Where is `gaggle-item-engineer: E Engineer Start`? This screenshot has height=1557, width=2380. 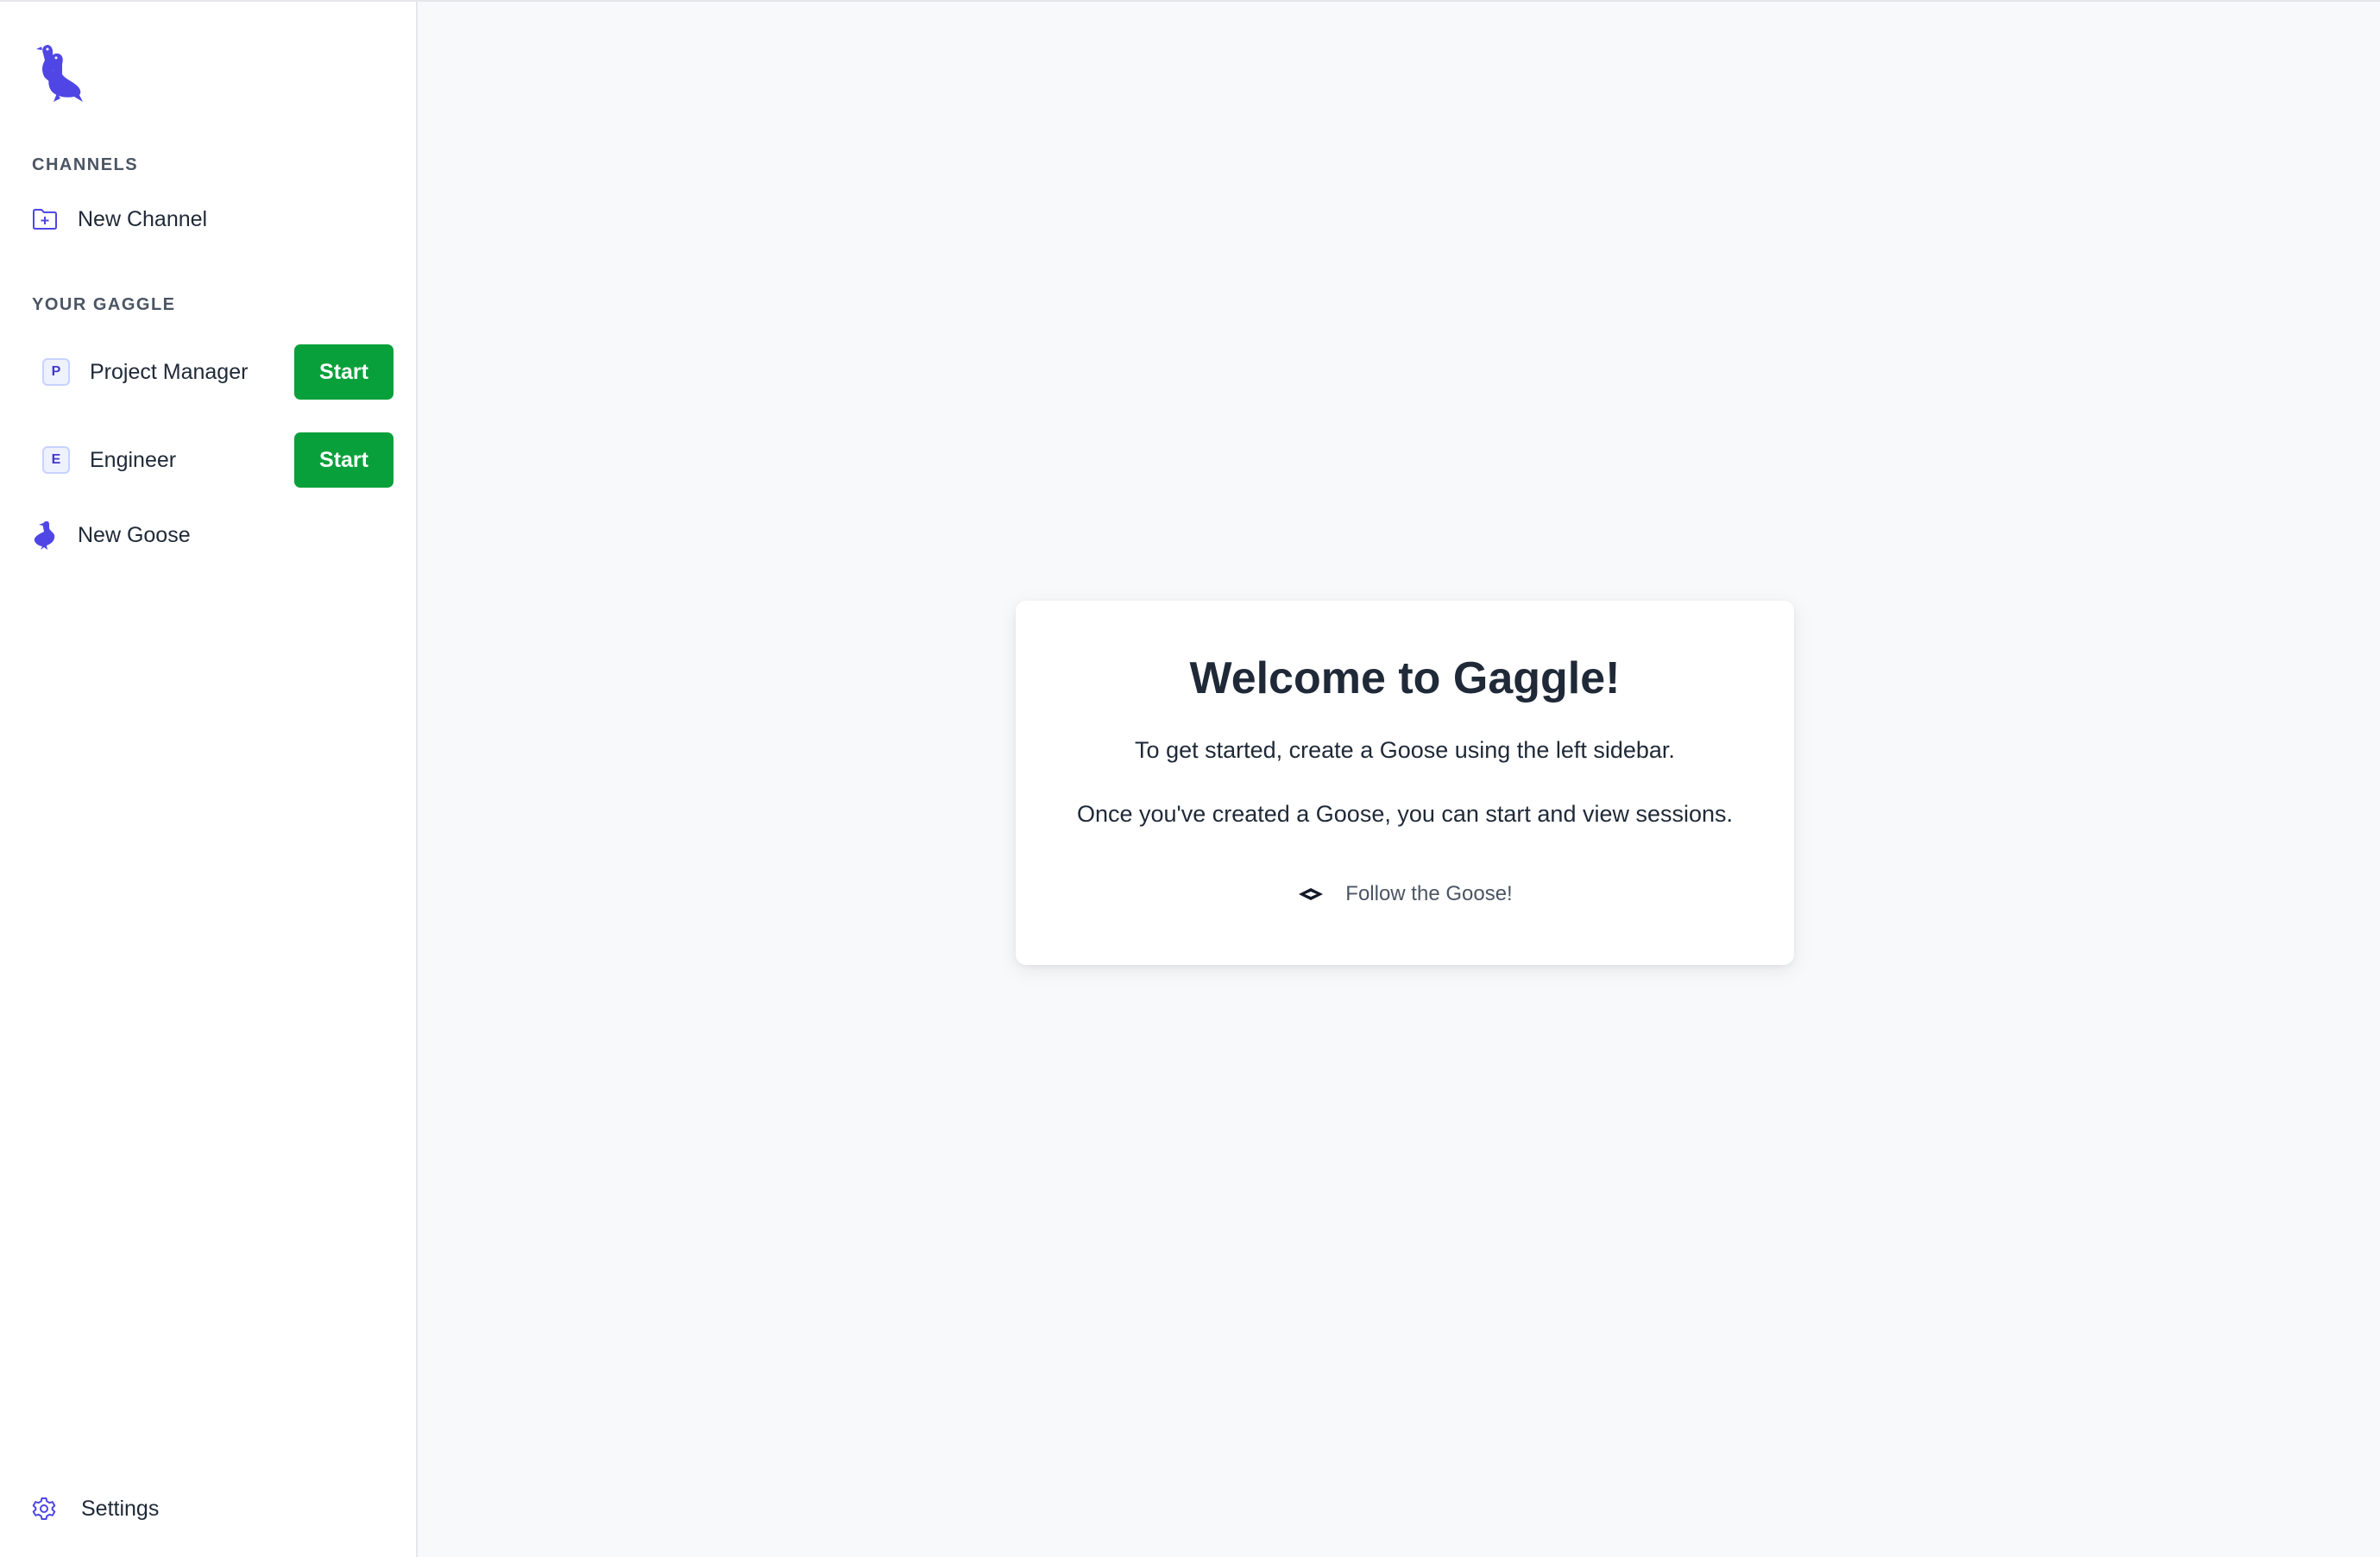
gaggle-item-engineer: E Engineer Start is located at coordinates (213, 460).